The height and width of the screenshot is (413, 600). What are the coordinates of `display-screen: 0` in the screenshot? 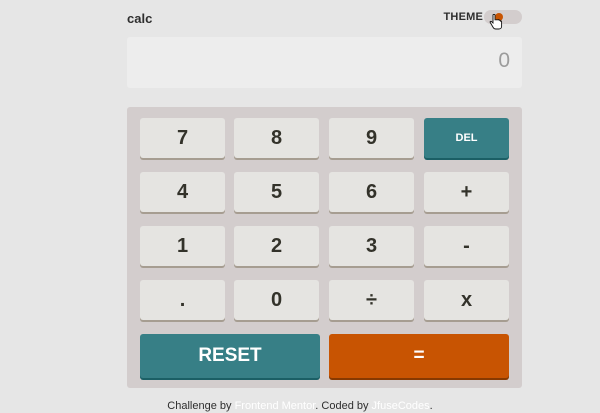 It's located at (324, 62).